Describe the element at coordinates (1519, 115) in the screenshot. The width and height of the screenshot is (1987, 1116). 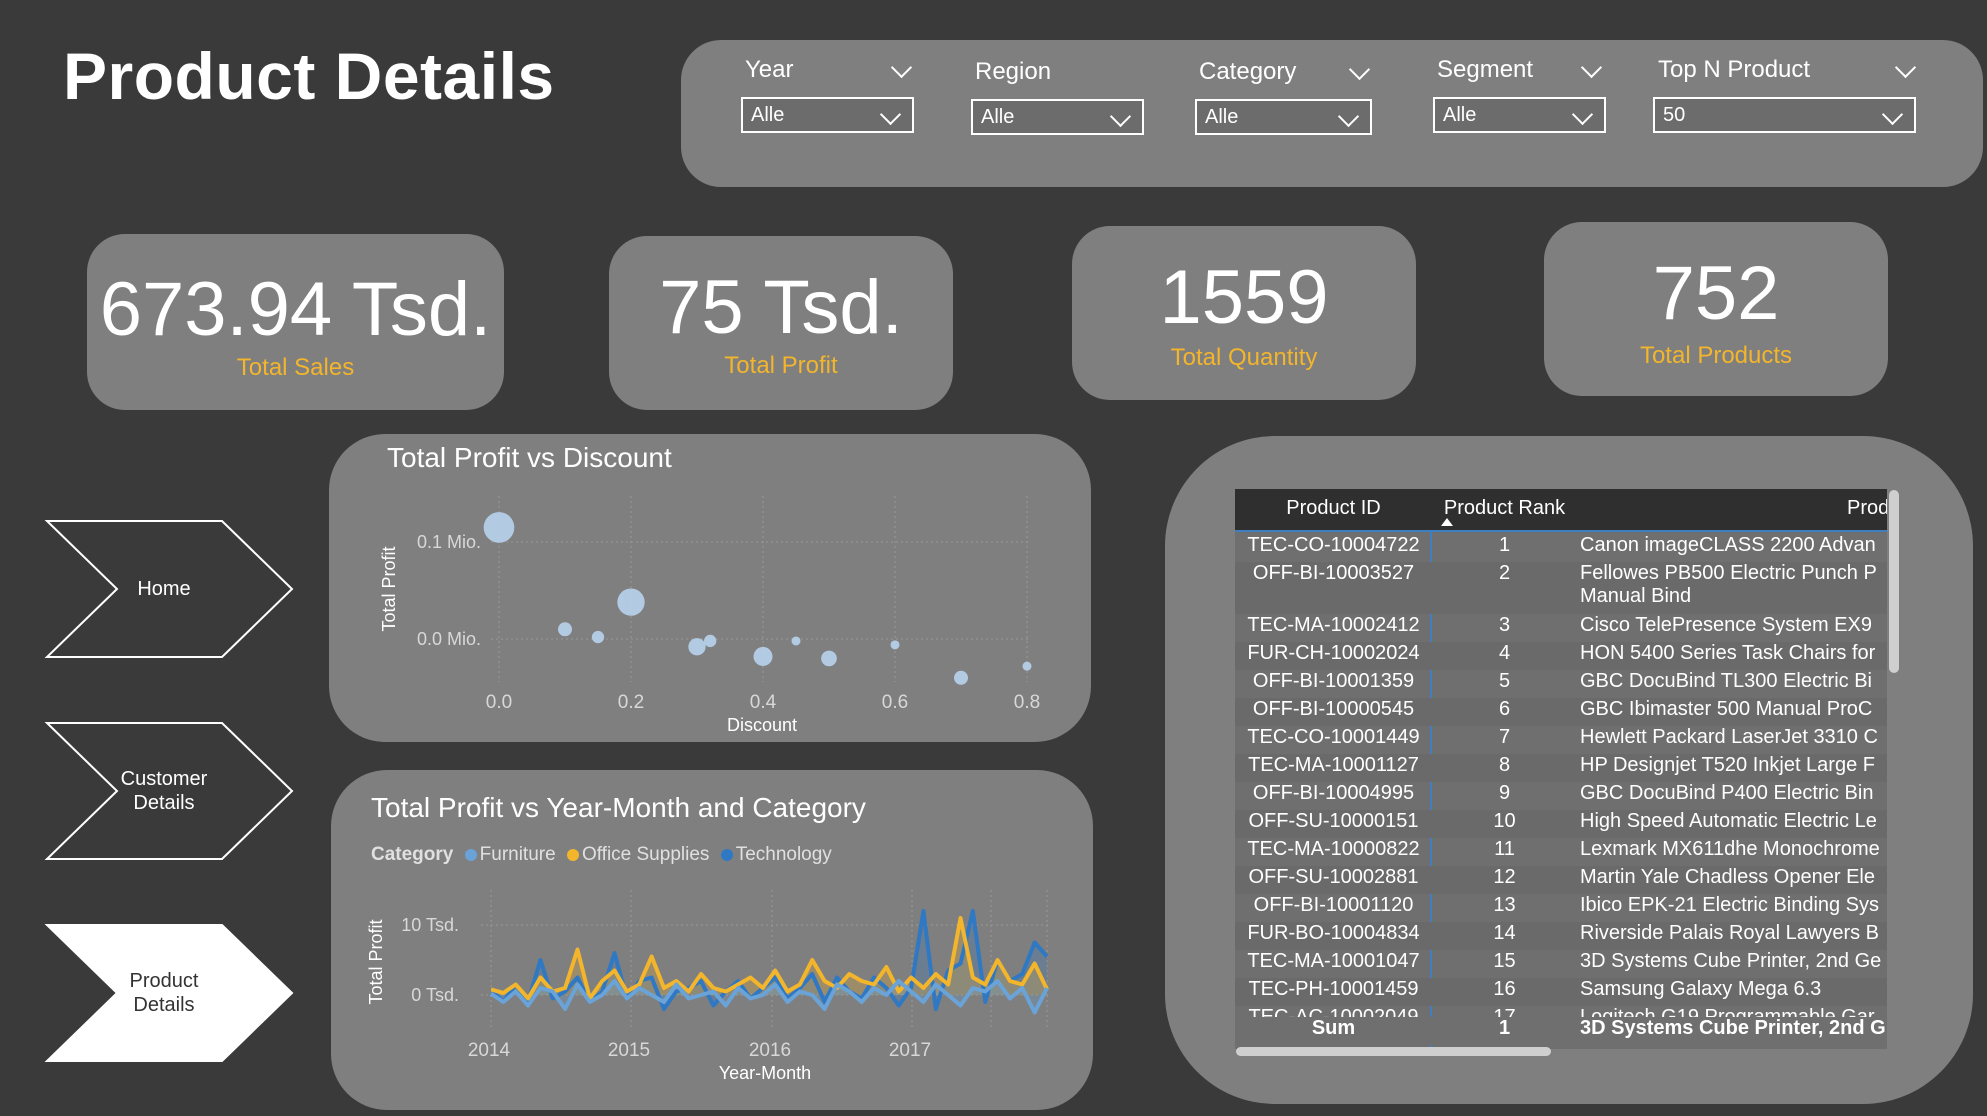
I see `filter-dropdown-segment: Alle` at that location.